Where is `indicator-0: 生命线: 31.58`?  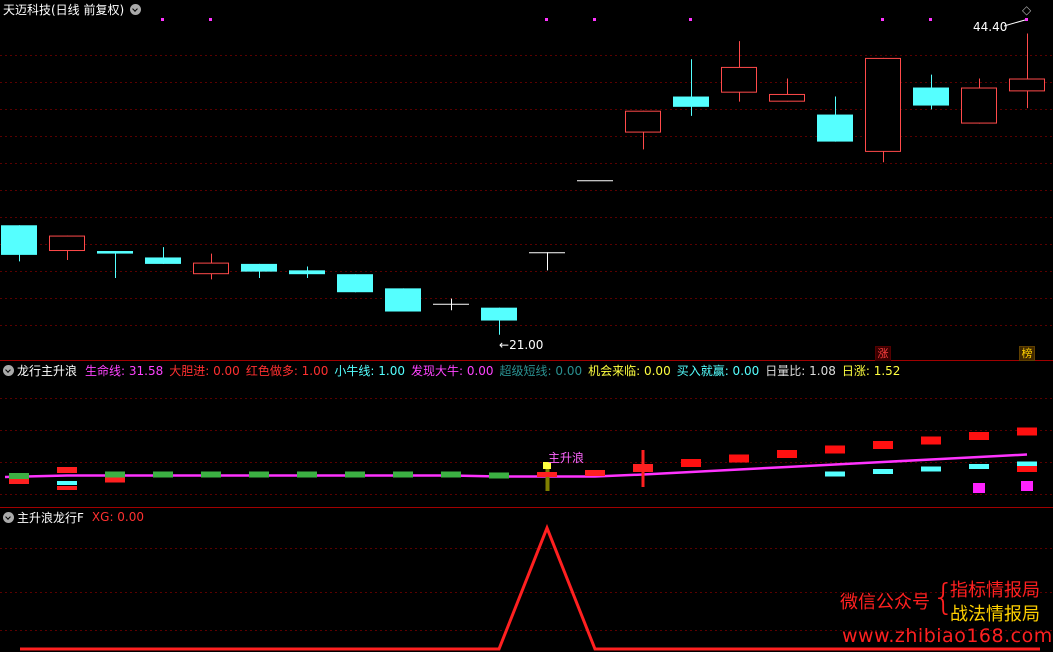 indicator-0: 生命线: 31.58 is located at coordinates (124, 370).